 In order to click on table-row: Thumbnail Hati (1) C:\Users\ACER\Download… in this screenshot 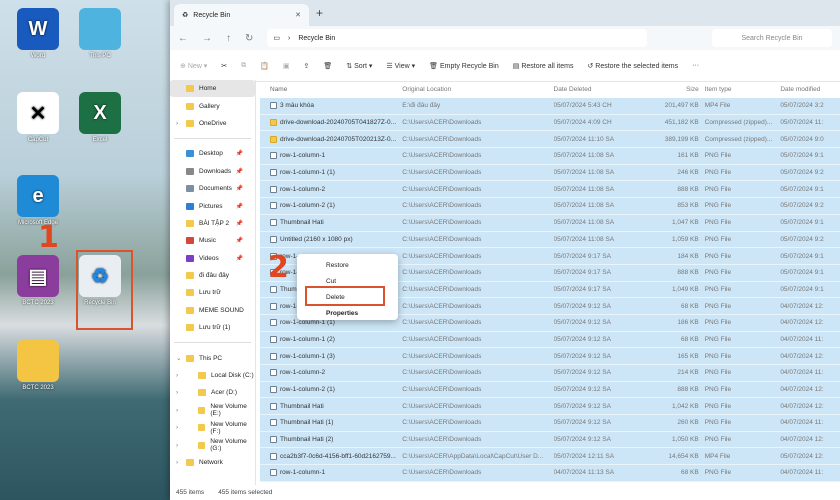, I will do `click(550, 423)`.